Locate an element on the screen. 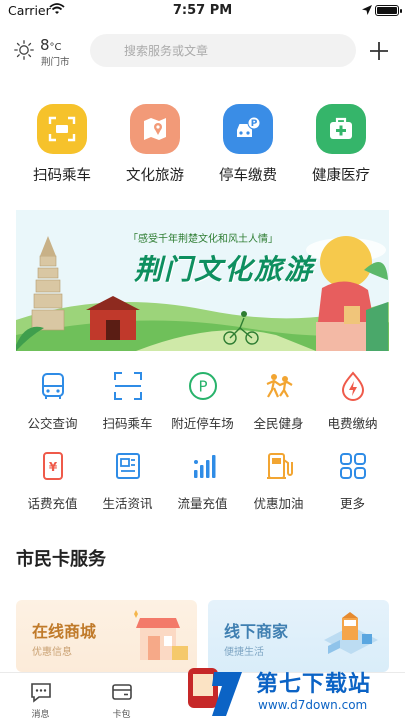 This screenshot has height=720, width=405. grid-electricity-bill: 电费缴纳 is located at coordinates (352, 401).